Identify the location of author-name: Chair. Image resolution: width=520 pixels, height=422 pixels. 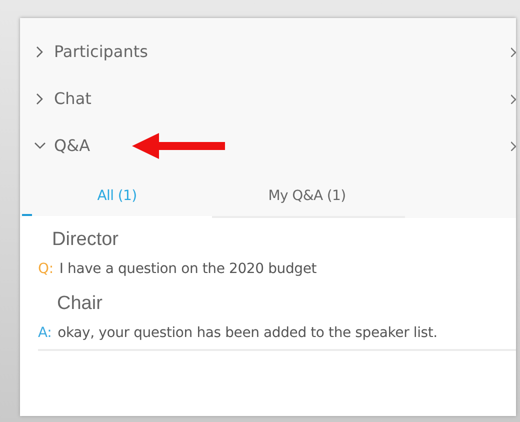
(80, 304).